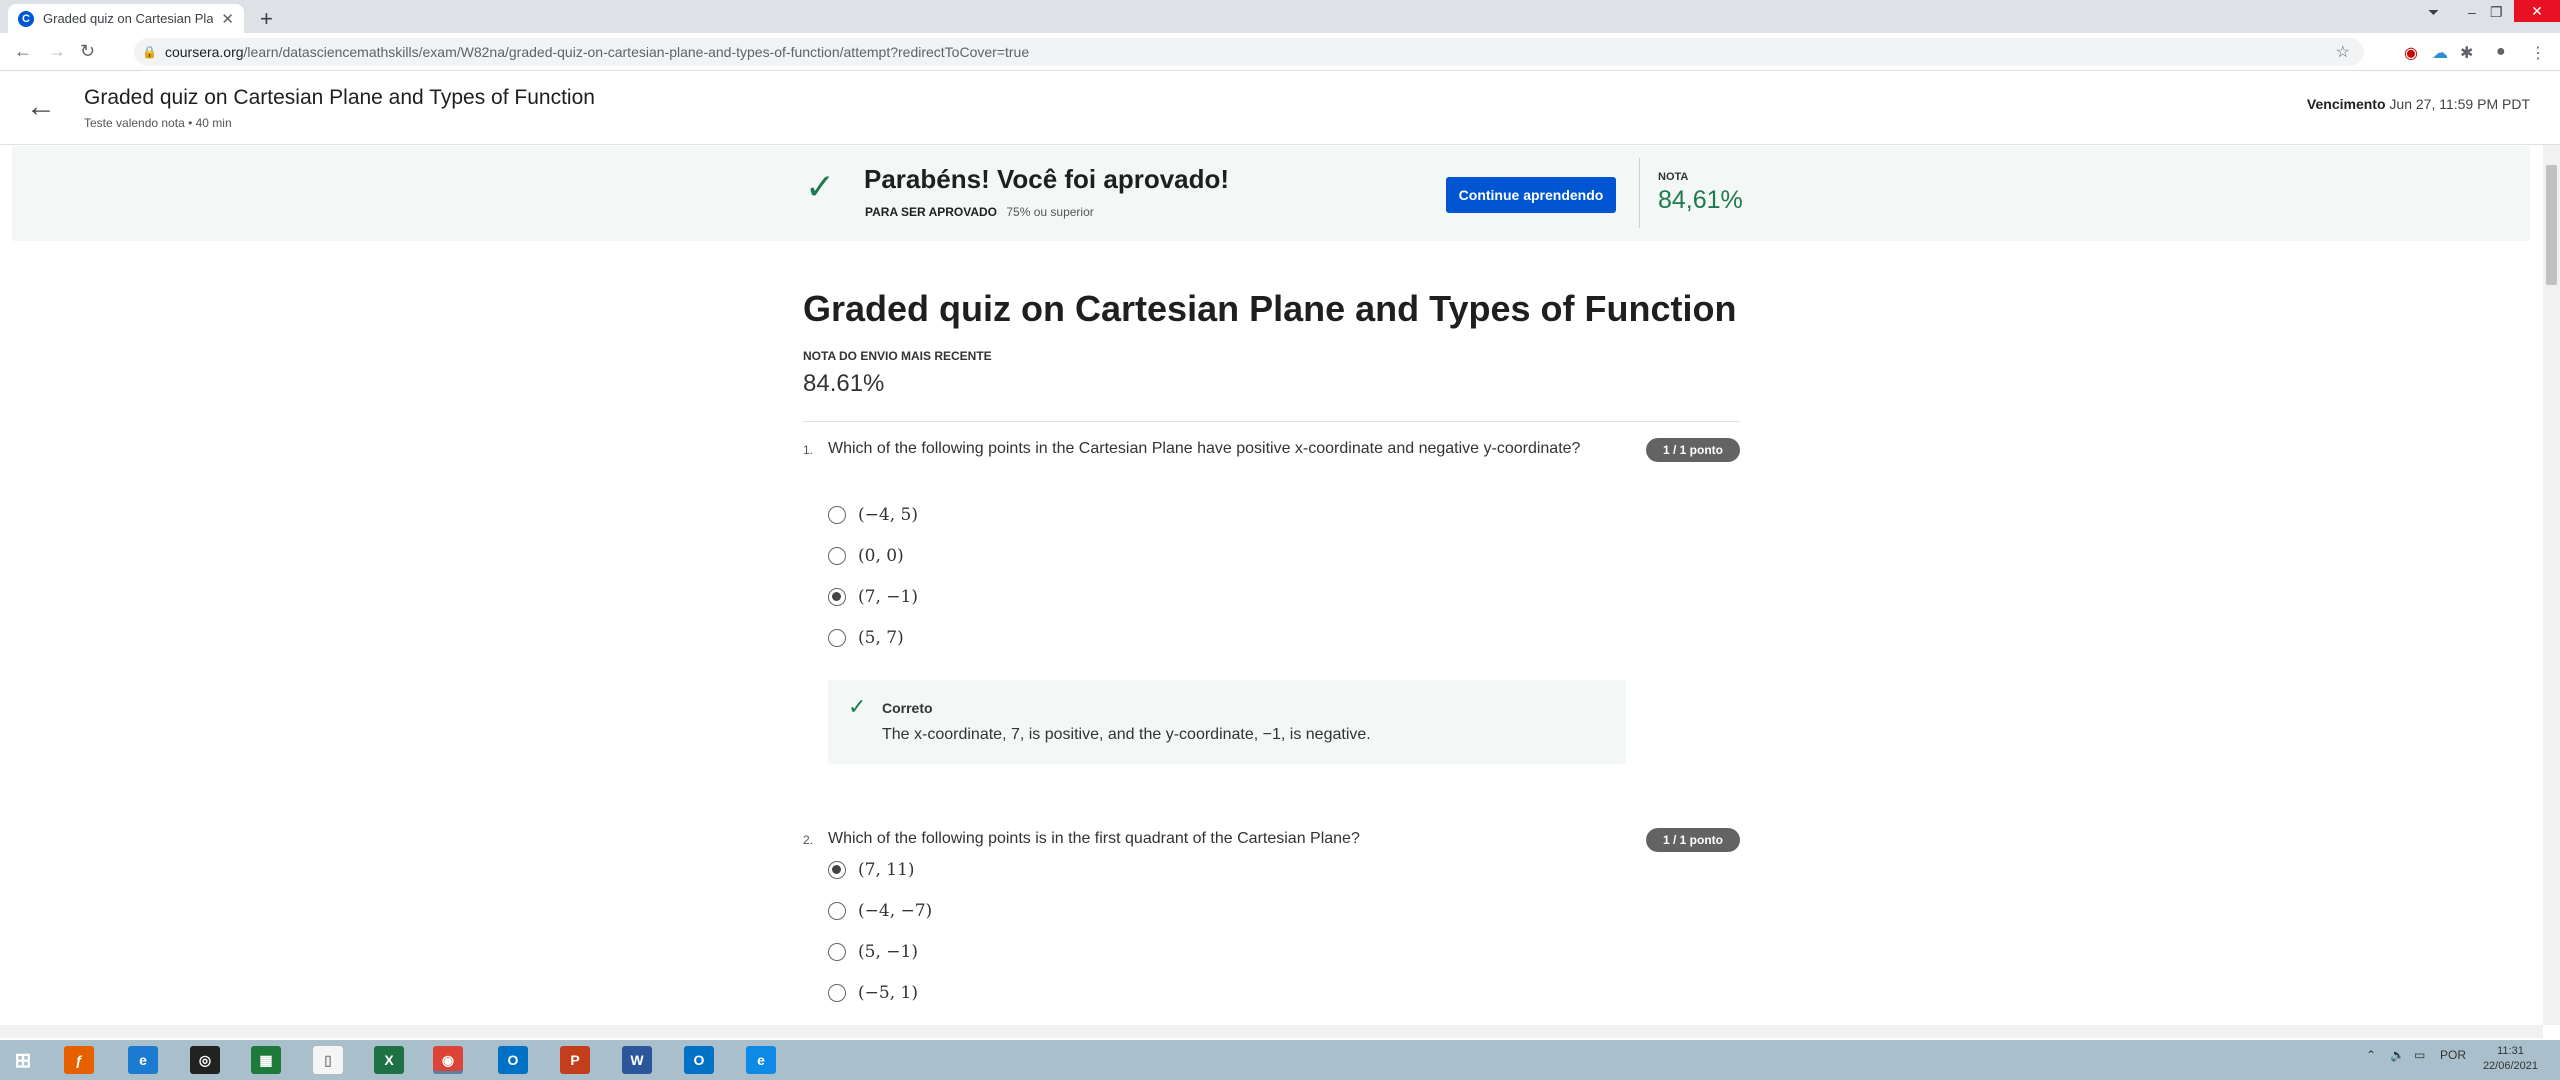  Describe the element at coordinates (888, 515) in the screenshot. I see `option-label: (−4, 5)` at that location.